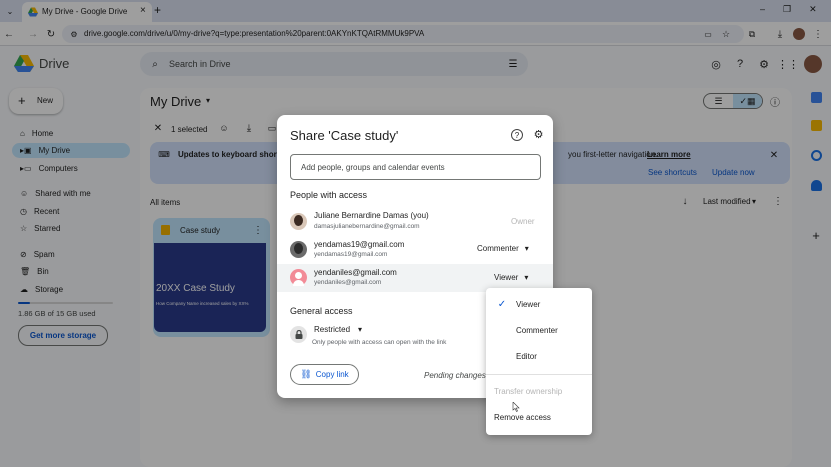 The width and height of the screenshot is (831, 467). I want to click on menu-item-label: Viewer, so click(528, 304).